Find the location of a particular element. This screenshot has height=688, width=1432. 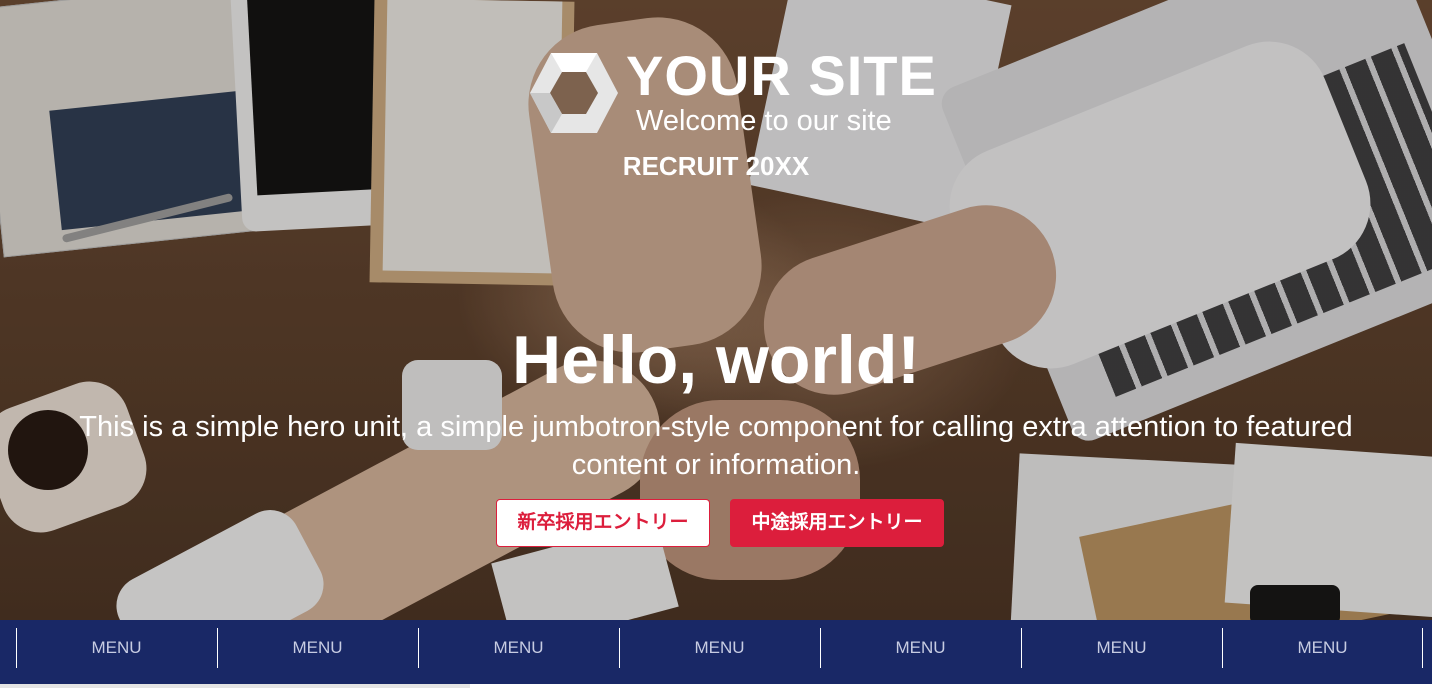

menu-item-4: MENU is located at coordinates (719, 648).